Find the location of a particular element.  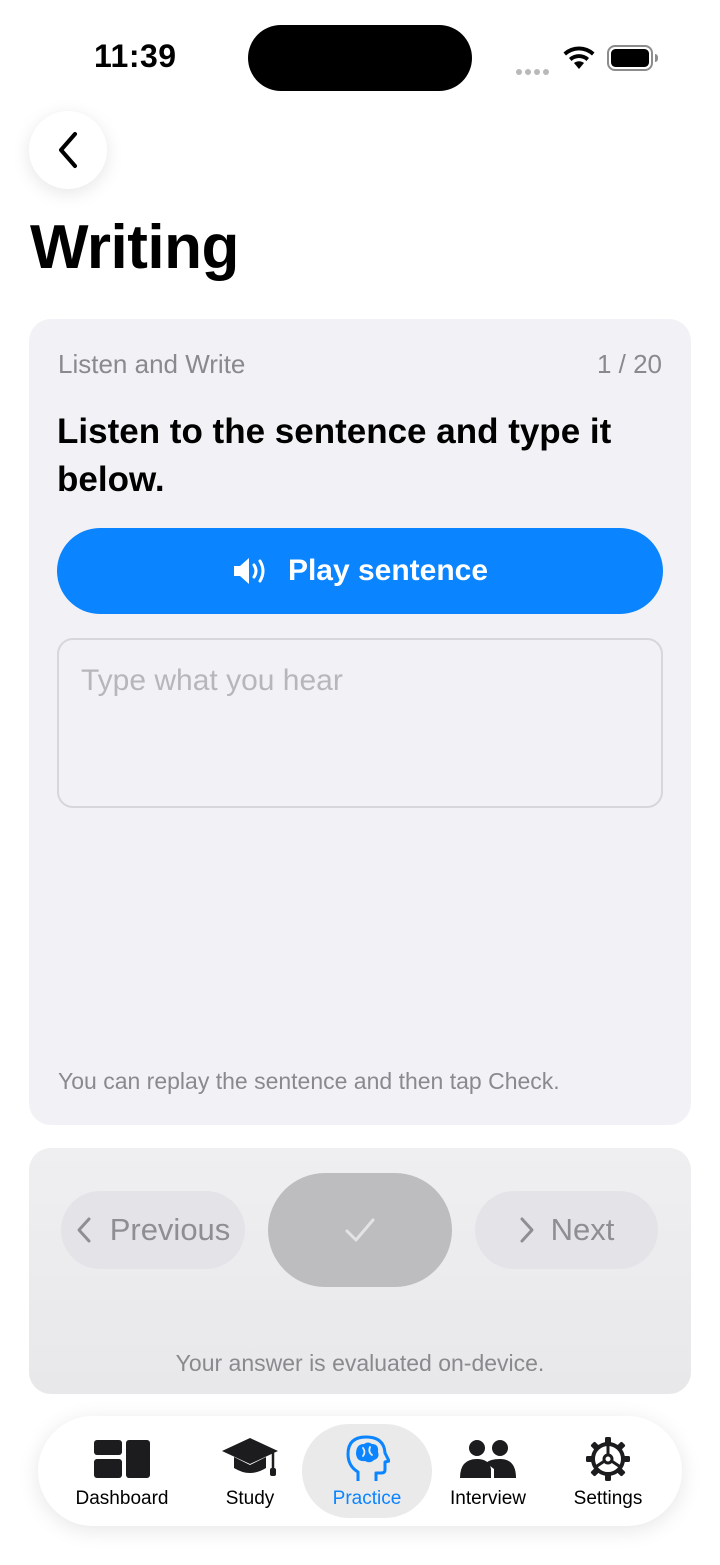

tab-label: Settings is located at coordinates (608, 1498).